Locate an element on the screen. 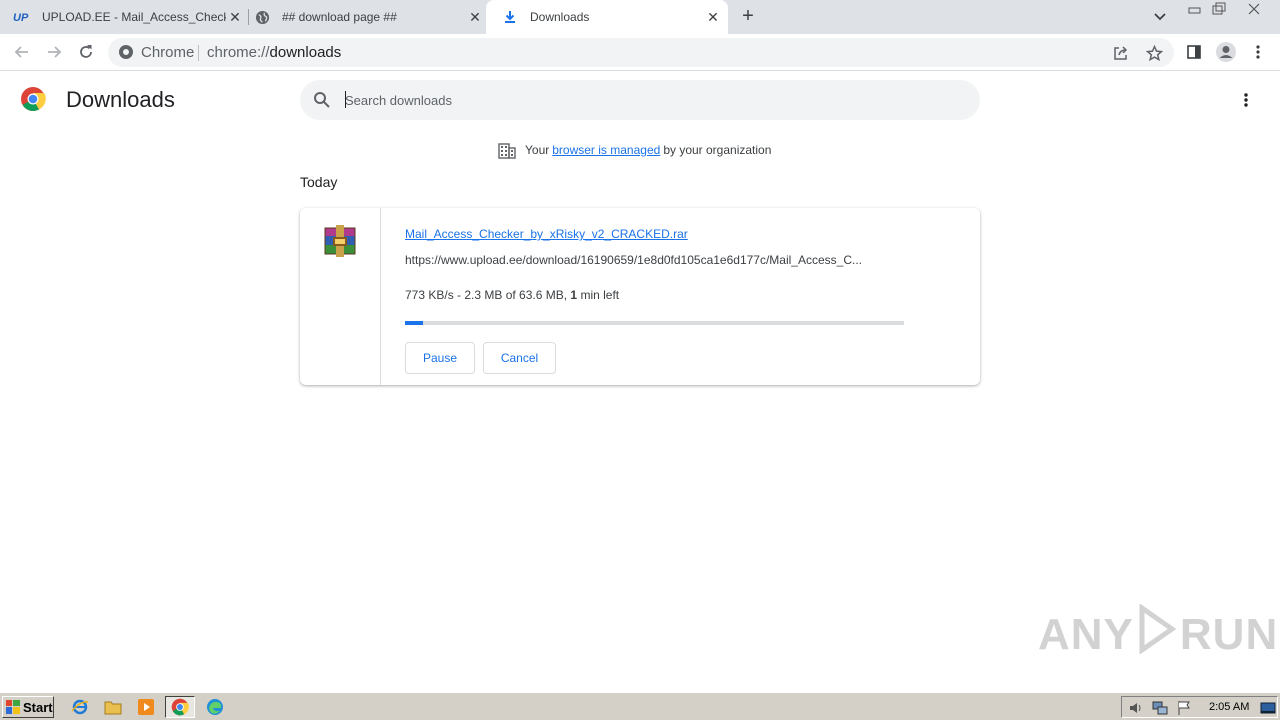 Image resolution: width=1280 pixels, height=720 pixels. managed-prefix: Your is located at coordinates (537, 150).